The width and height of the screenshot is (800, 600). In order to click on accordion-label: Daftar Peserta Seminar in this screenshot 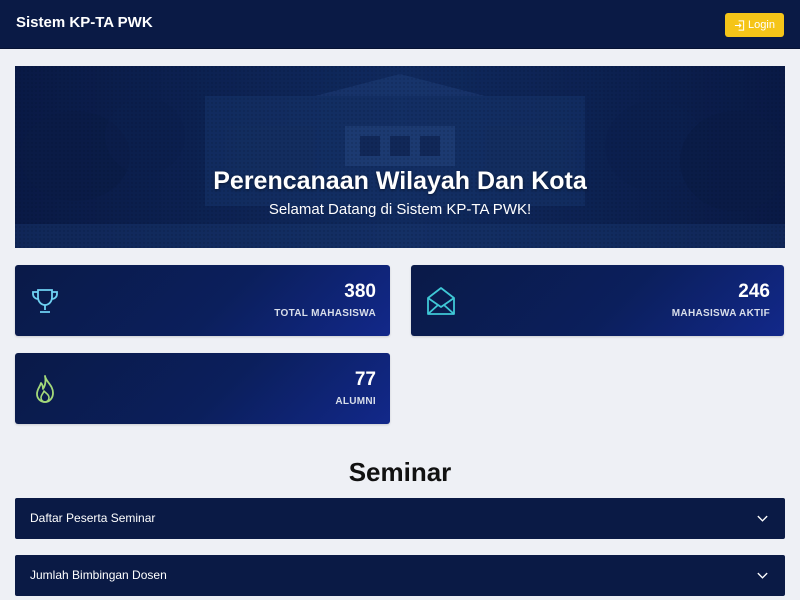, I will do `click(93, 518)`.